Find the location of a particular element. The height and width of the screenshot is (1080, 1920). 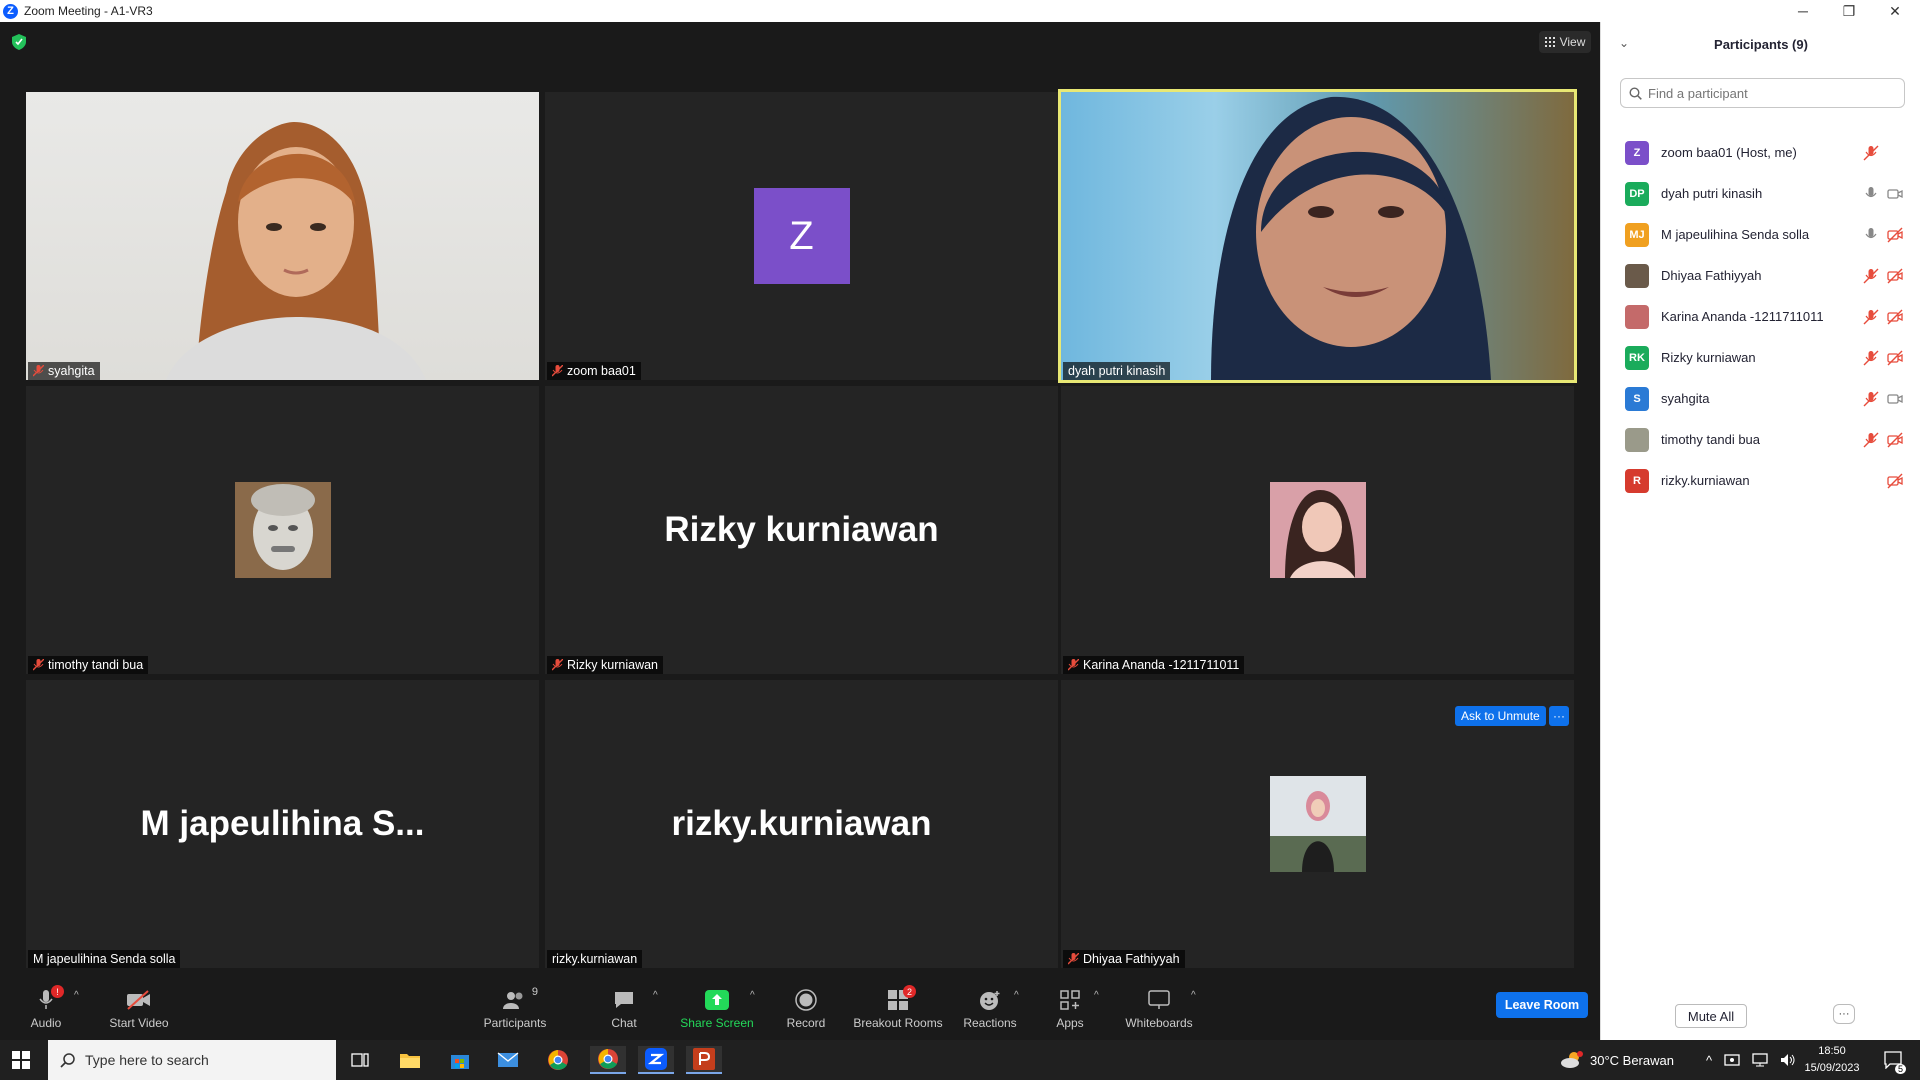

breakout-rooms-icon: 2 is located at coordinates (900, 998).